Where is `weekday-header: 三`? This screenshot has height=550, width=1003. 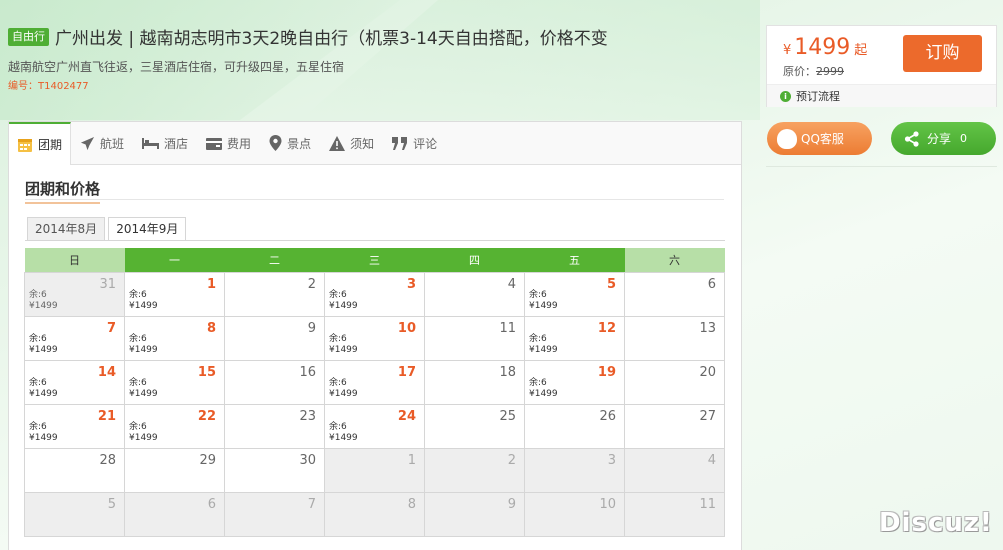
weekday-header: 三 is located at coordinates (374, 260).